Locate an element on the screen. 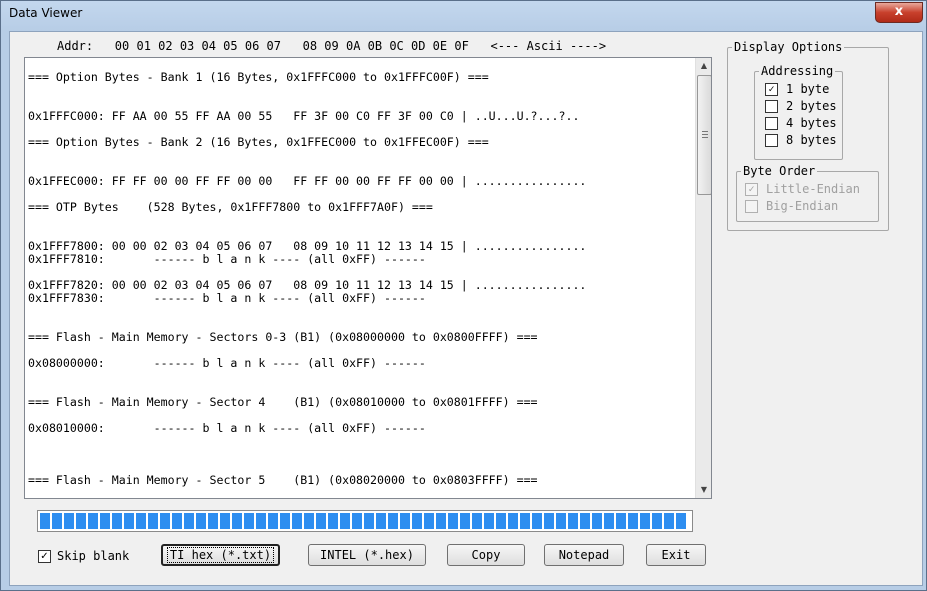  byte-order-checkbox is located at coordinates (751, 206).